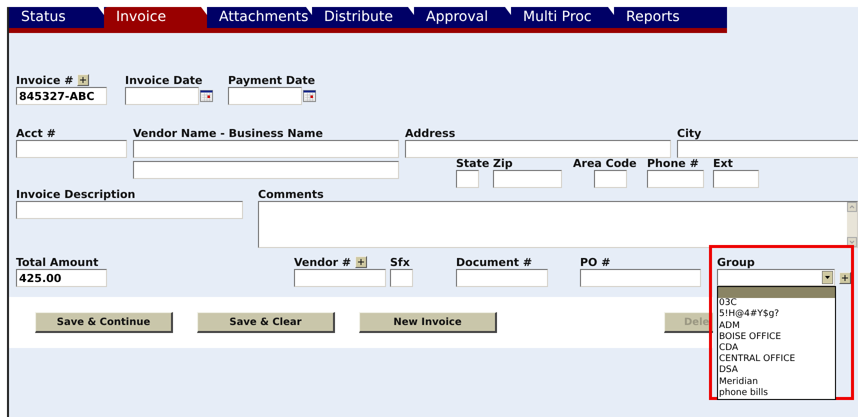 The image size is (858, 417). What do you see at coordinates (503, 163) in the screenshot?
I see `field-label: Zip` at bounding box center [503, 163].